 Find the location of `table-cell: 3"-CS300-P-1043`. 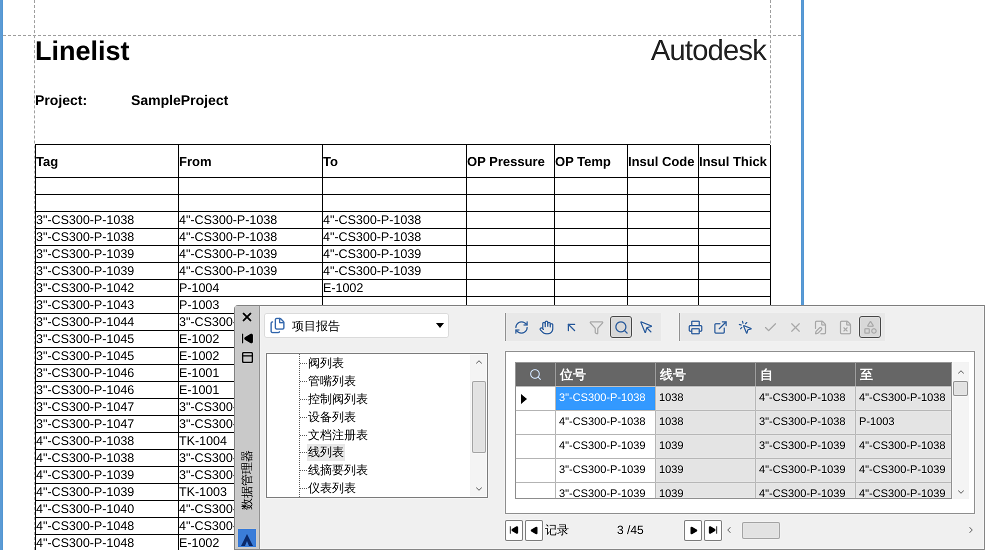

table-cell: 3"-CS300-P-1043 is located at coordinates (107, 305).